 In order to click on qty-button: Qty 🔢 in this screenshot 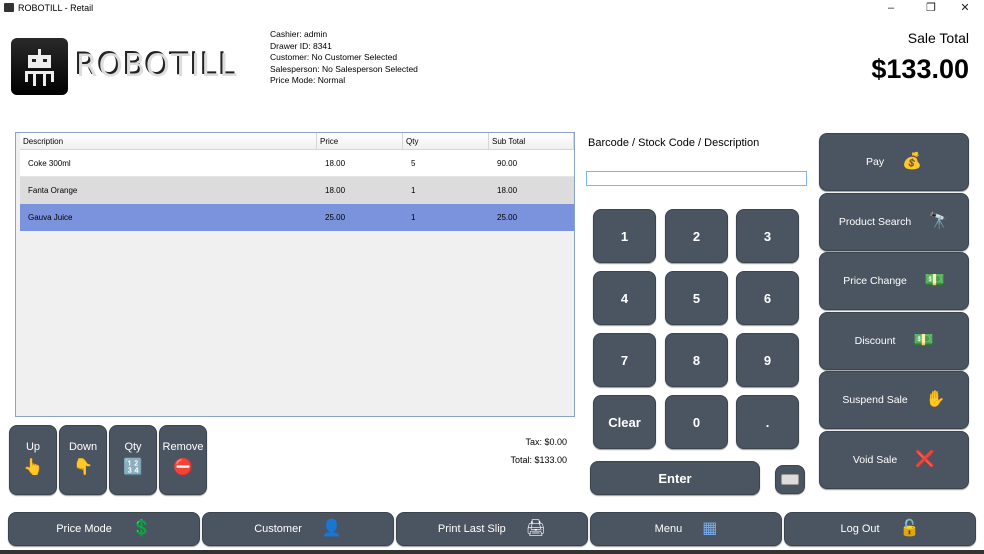, I will do `click(133, 460)`.